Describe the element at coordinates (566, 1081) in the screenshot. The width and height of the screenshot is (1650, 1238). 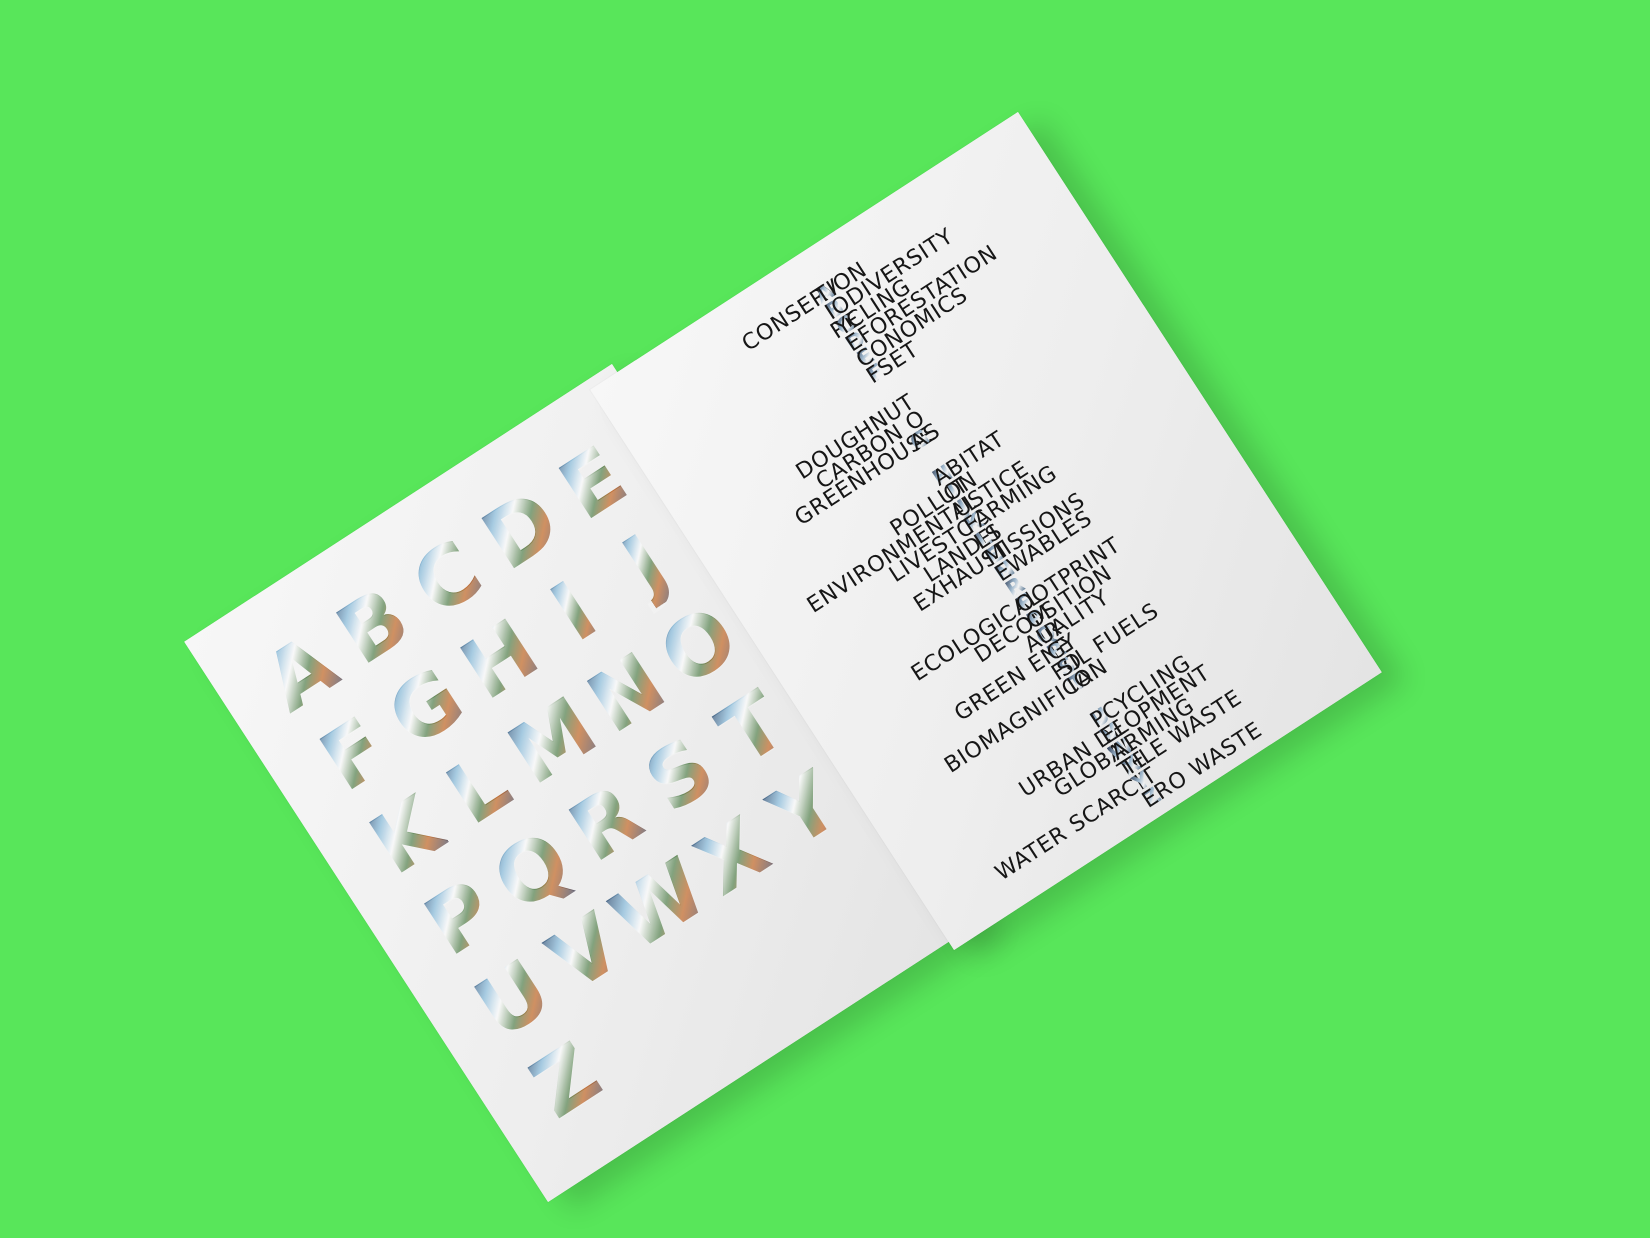
I see `alphabet-letter: Z` at that location.